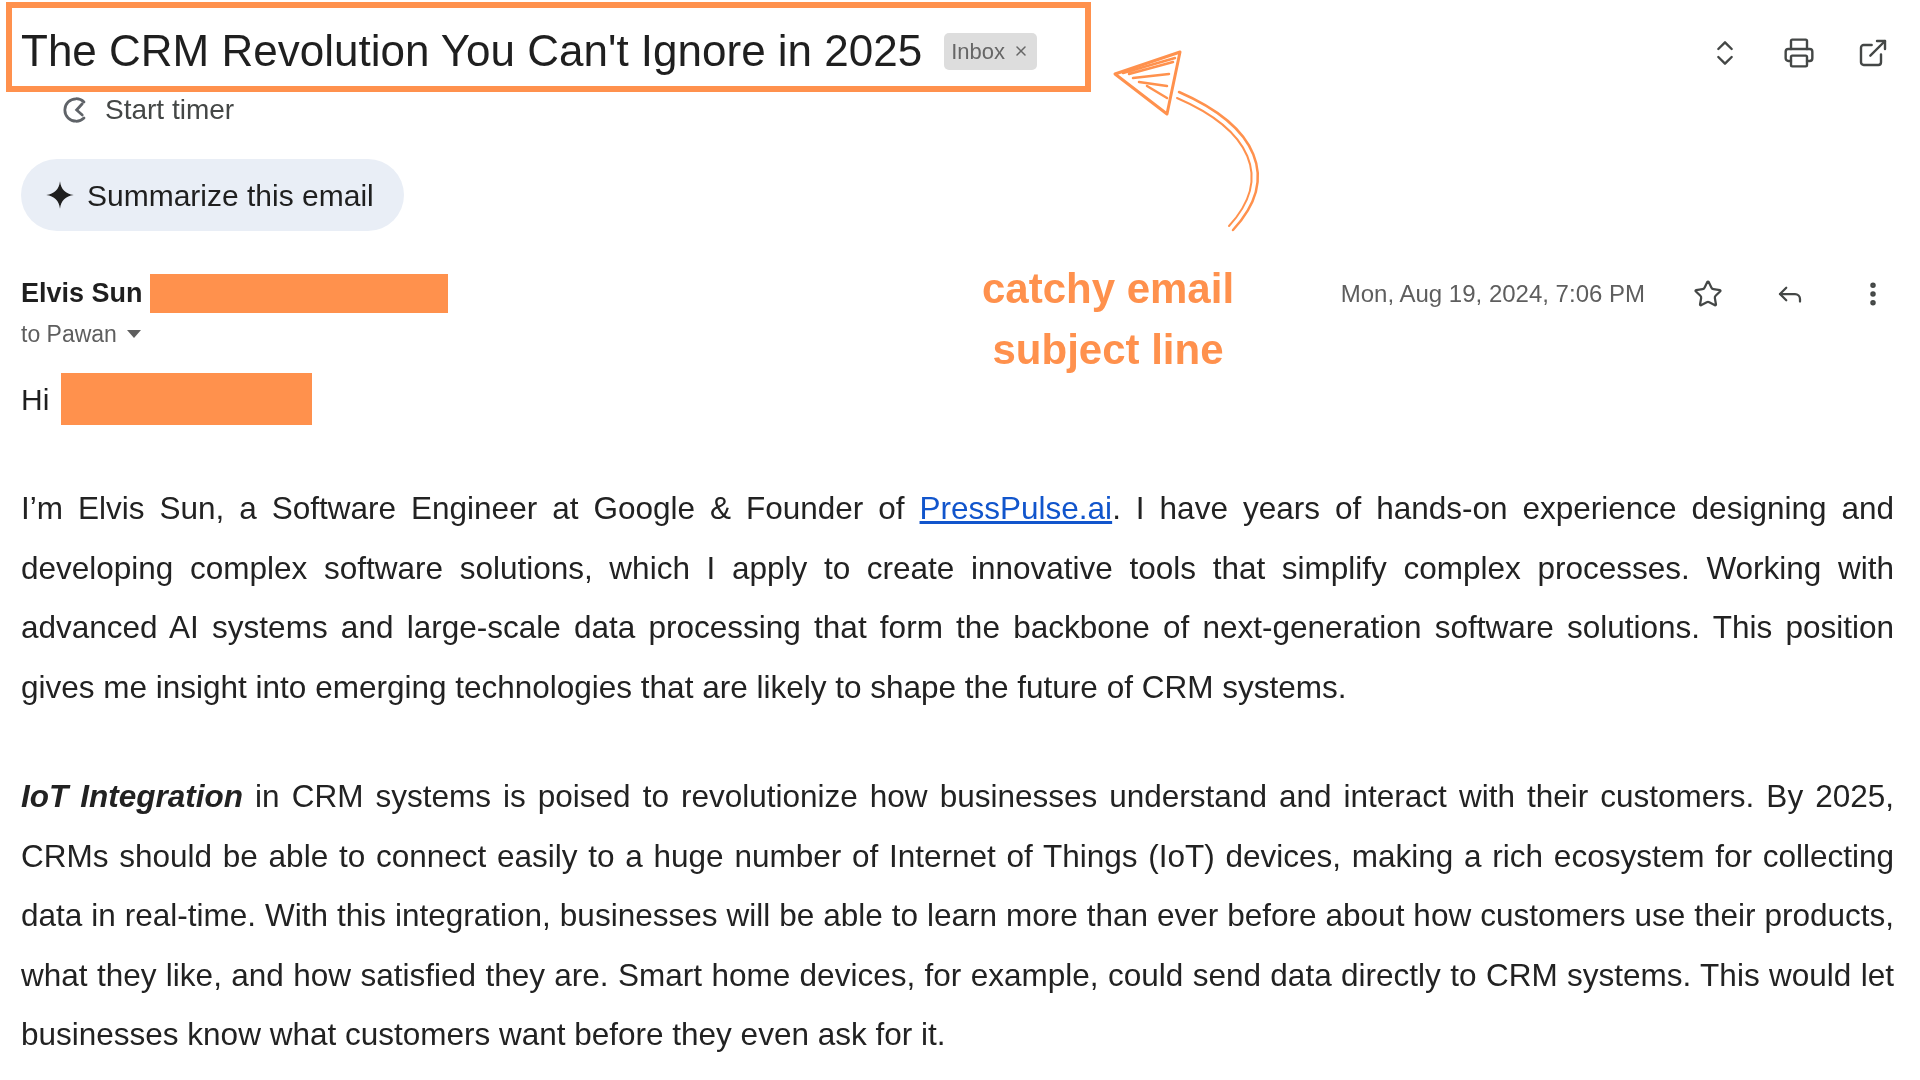  Describe the element at coordinates (1873, 53) in the screenshot. I see `open-in-new-window-icon` at that location.